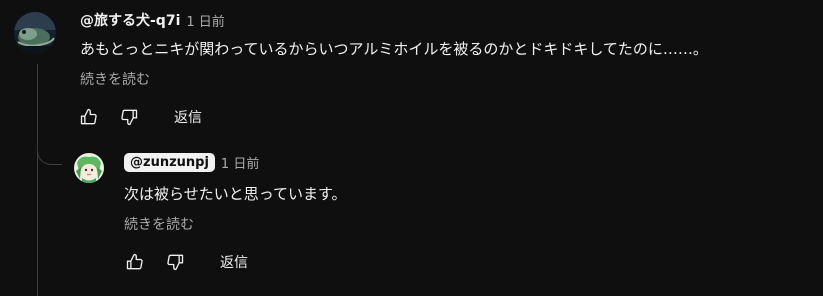 The height and width of the screenshot is (296, 823). I want to click on thread-line, so click(37, 180).